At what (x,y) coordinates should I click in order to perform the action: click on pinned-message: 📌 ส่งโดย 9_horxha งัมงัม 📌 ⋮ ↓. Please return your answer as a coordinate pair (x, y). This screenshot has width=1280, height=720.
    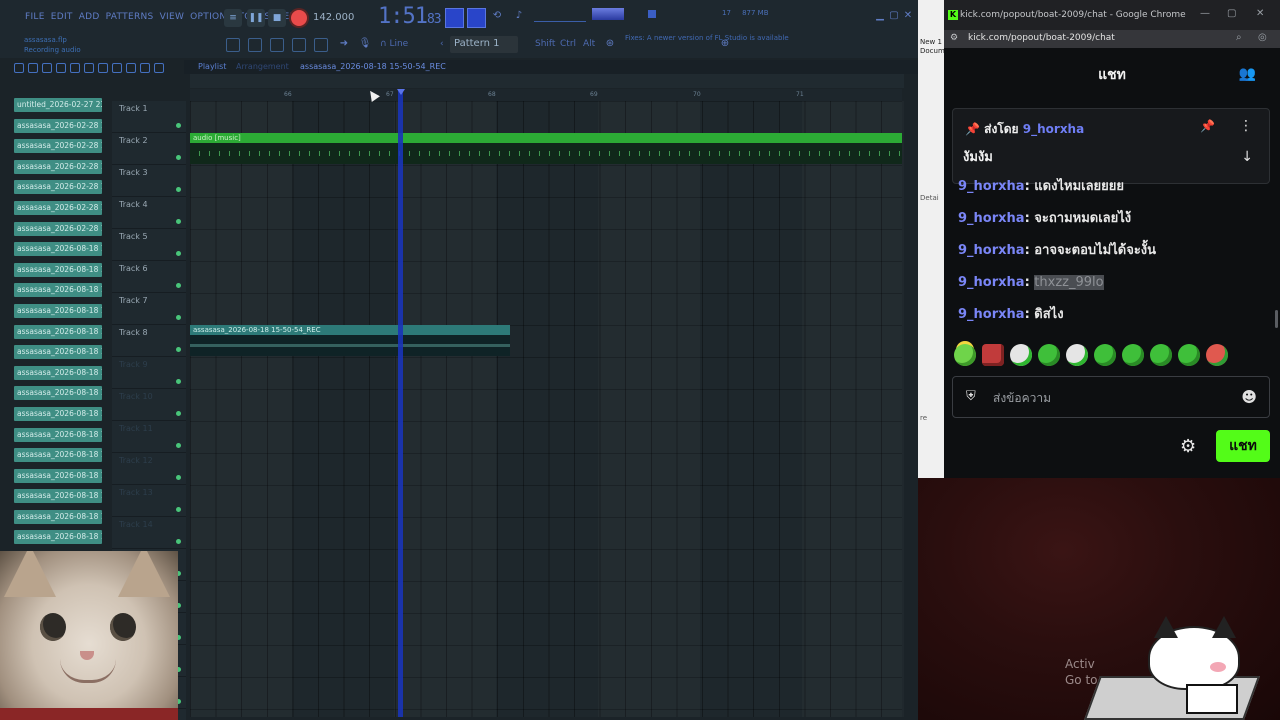
    Looking at the image, I should click on (1111, 146).